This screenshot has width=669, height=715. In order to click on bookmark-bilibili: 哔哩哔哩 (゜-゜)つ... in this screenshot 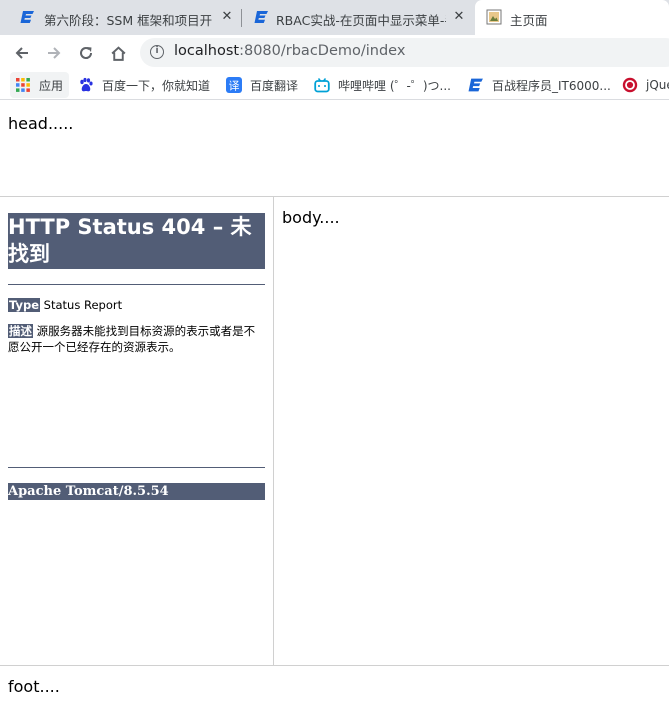, I will do `click(382, 85)`.